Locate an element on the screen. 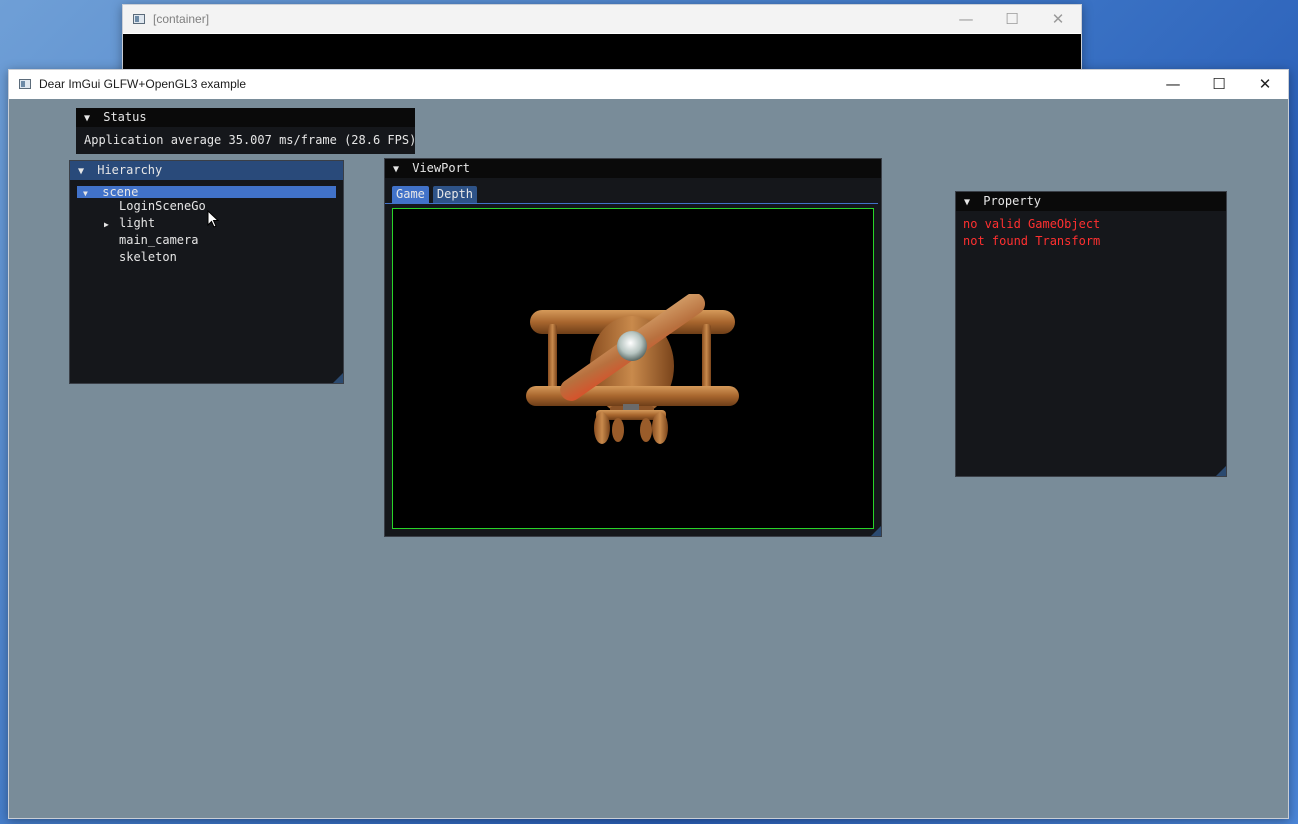 Image resolution: width=1298 pixels, height=824 pixels. tree-node-main-camera: main_camera is located at coordinates (206, 240).